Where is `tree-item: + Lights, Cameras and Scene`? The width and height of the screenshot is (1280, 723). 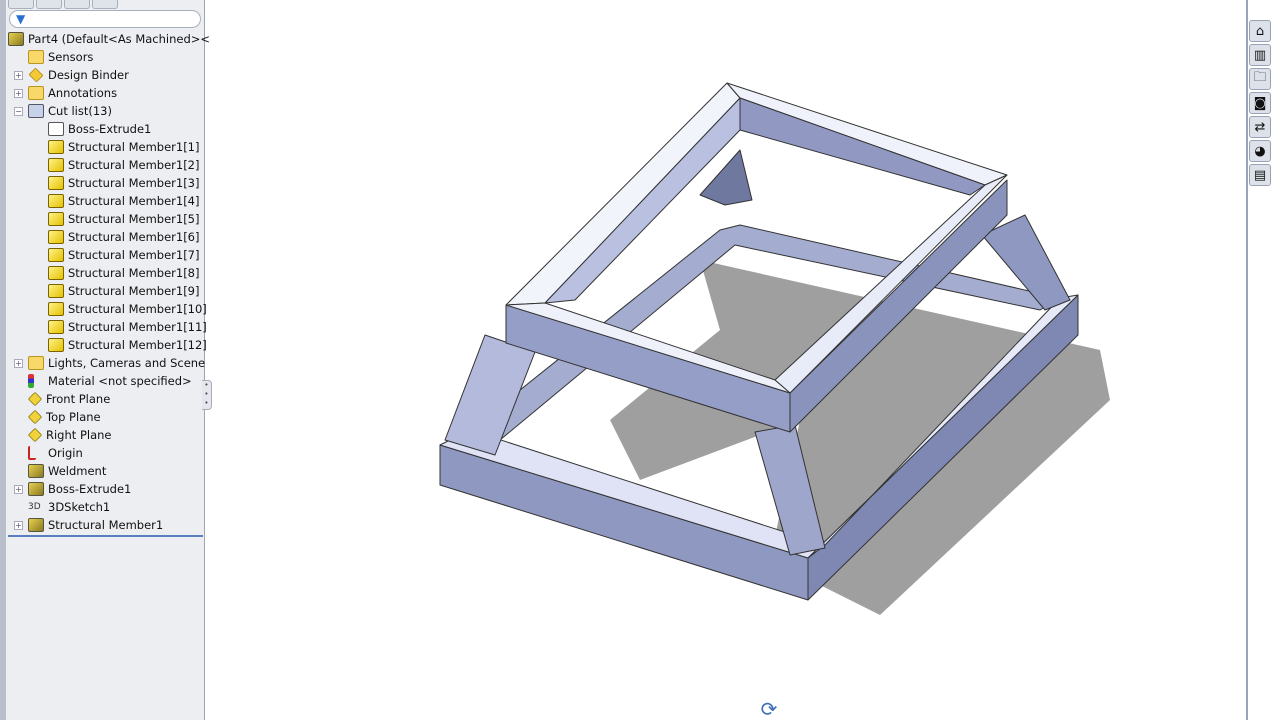
tree-item: + Lights, Cameras and Scene is located at coordinates (107, 363).